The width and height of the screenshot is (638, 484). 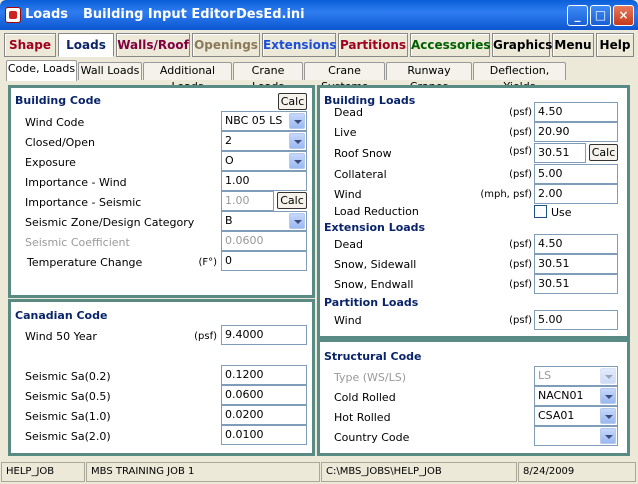 What do you see at coordinates (58, 100) in the screenshot?
I see `building-code-title: Building Code` at bounding box center [58, 100].